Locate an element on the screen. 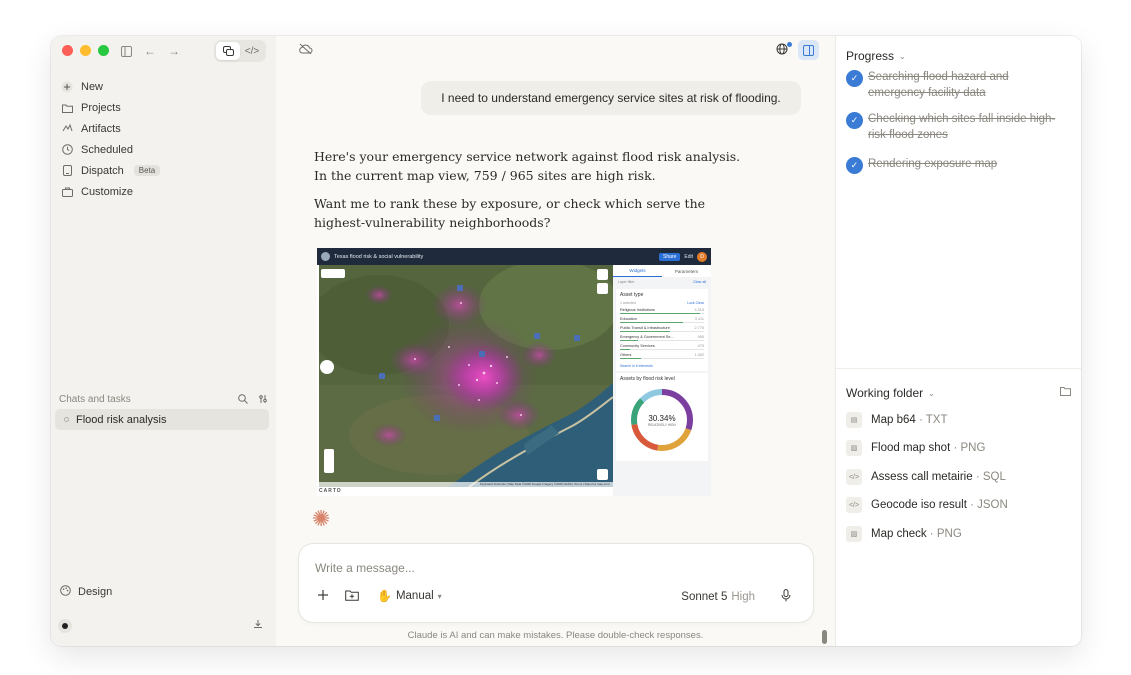 This screenshot has height=675, width=1131. side-panel-toggle-icon is located at coordinates (808, 50).